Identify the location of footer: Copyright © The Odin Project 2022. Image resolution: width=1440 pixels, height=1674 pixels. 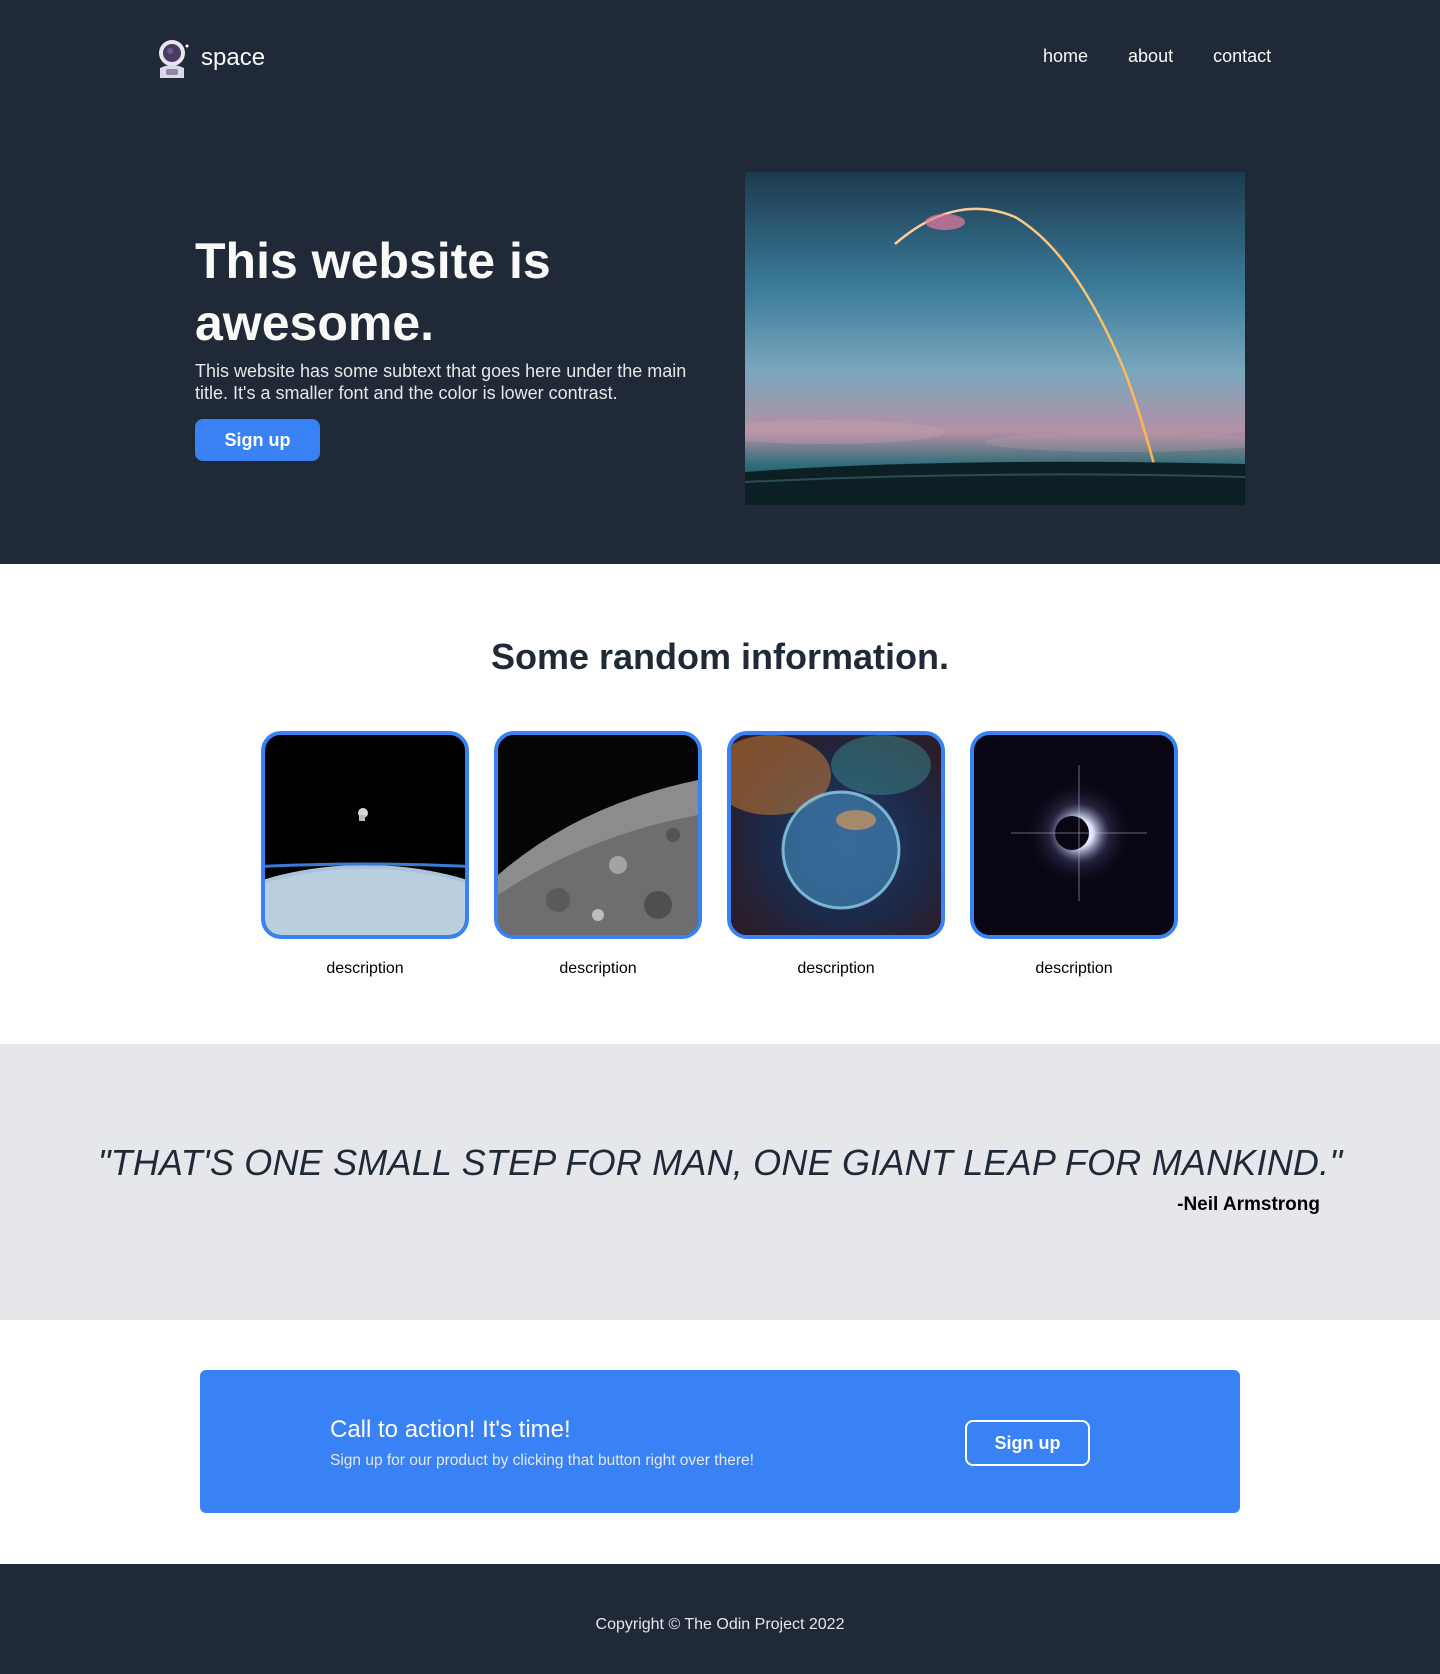
(720, 1619).